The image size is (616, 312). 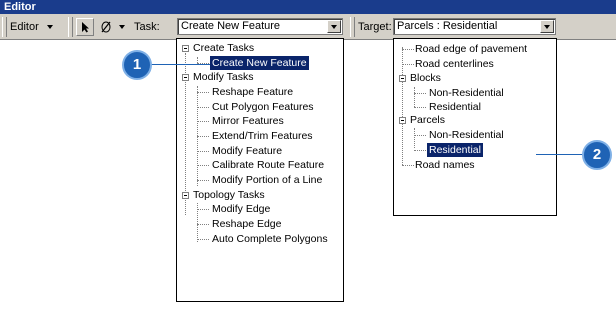 I want to click on tree-item: Reshape Edge, so click(x=246, y=224).